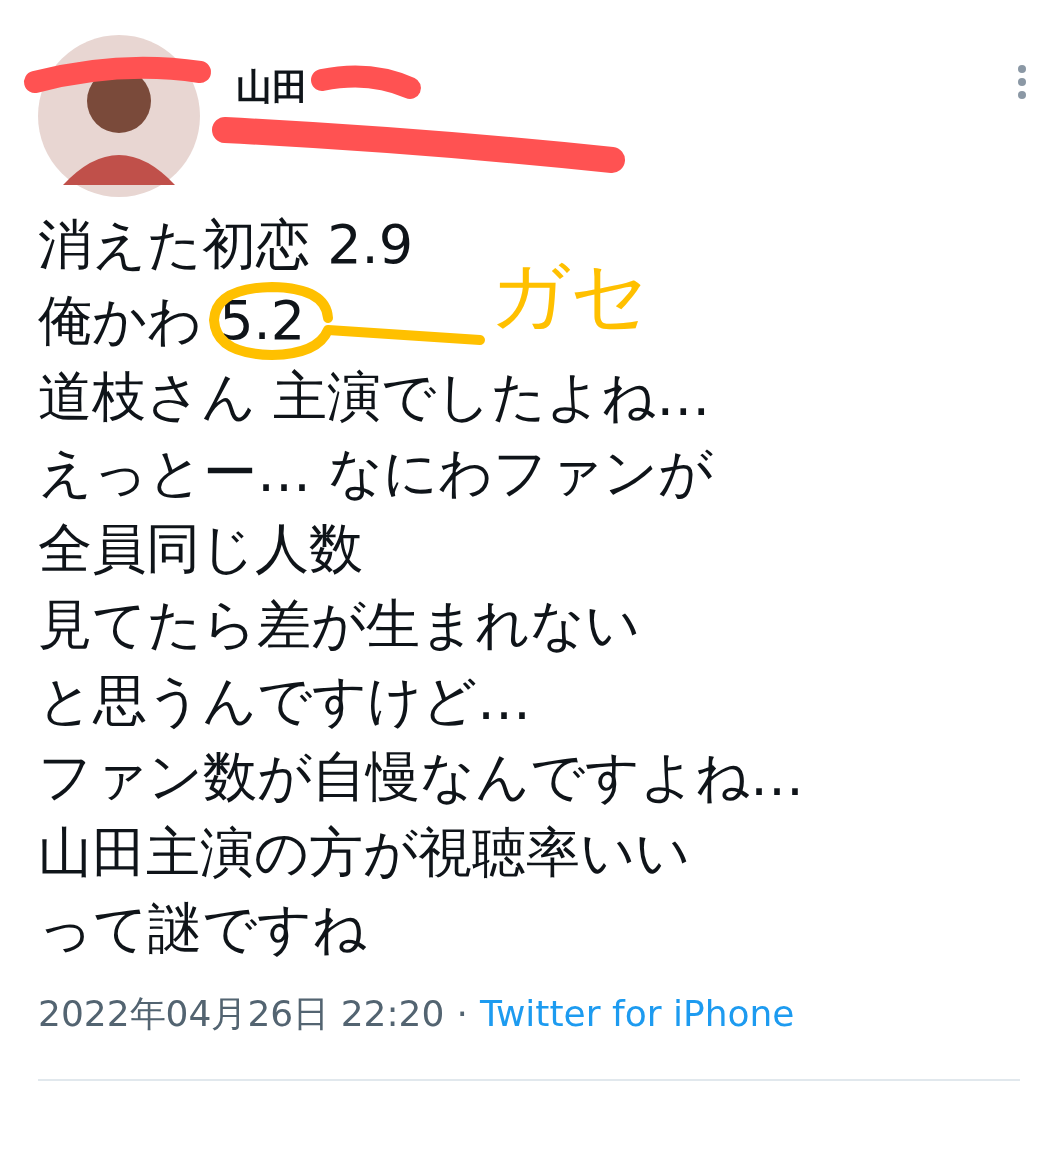 This screenshot has height=1168, width=1047. What do you see at coordinates (364, 853) in the screenshot?
I see `tweet-line: 山田主演の方が視聴率いい` at bounding box center [364, 853].